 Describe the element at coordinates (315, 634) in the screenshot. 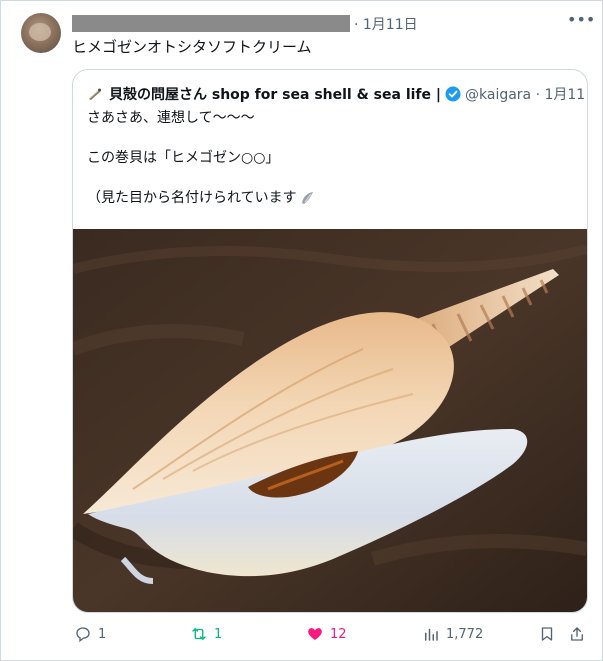

I see `heart-icon` at that location.